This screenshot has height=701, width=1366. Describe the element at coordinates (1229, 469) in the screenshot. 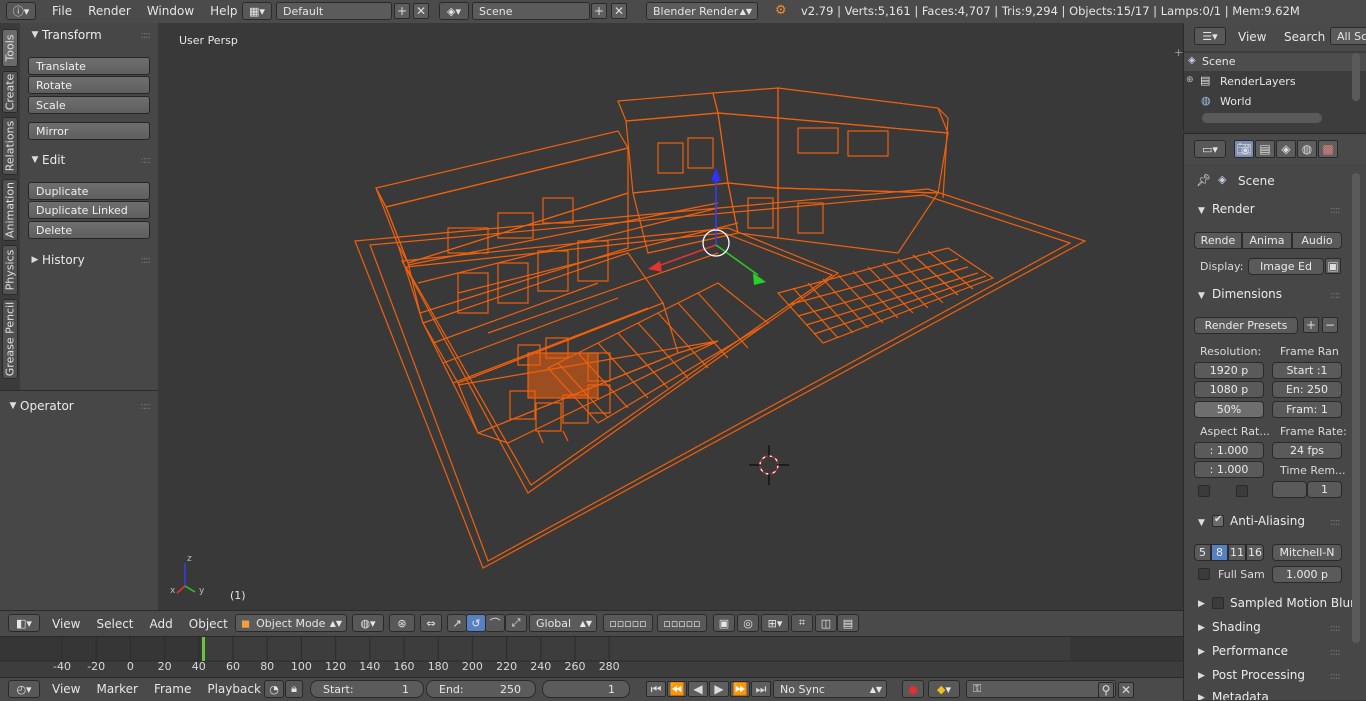

I see `aspect-y-field: : 1.000` at that location.